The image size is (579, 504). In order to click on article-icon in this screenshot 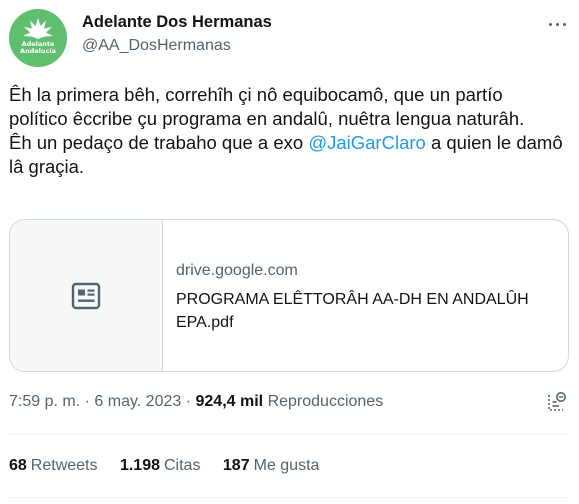, I will do `click(86, 296)`.